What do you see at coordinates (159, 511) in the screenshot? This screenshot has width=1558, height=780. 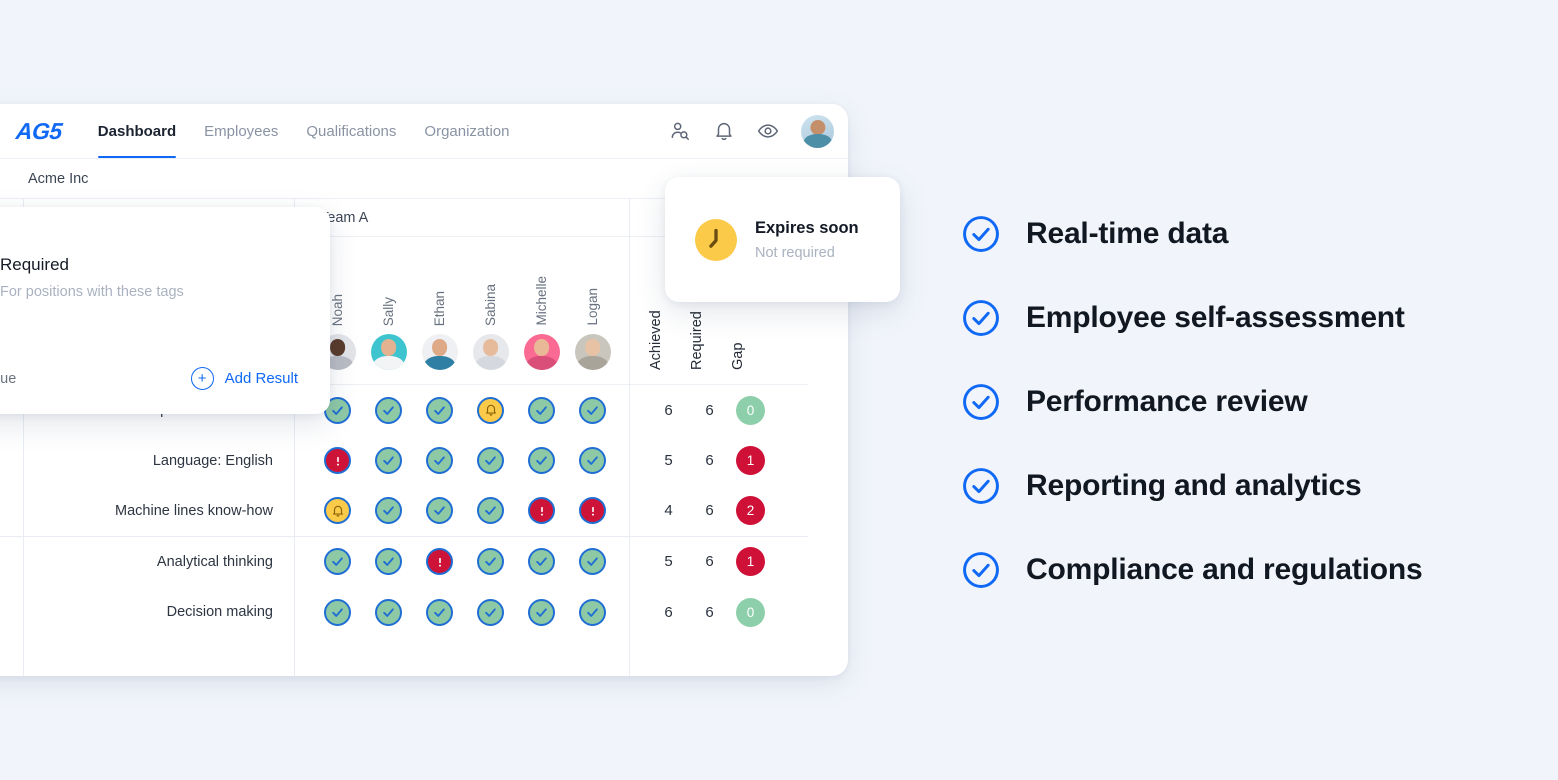 I see `table-row: Machine lines know-how` at bounding box center [159, 511].